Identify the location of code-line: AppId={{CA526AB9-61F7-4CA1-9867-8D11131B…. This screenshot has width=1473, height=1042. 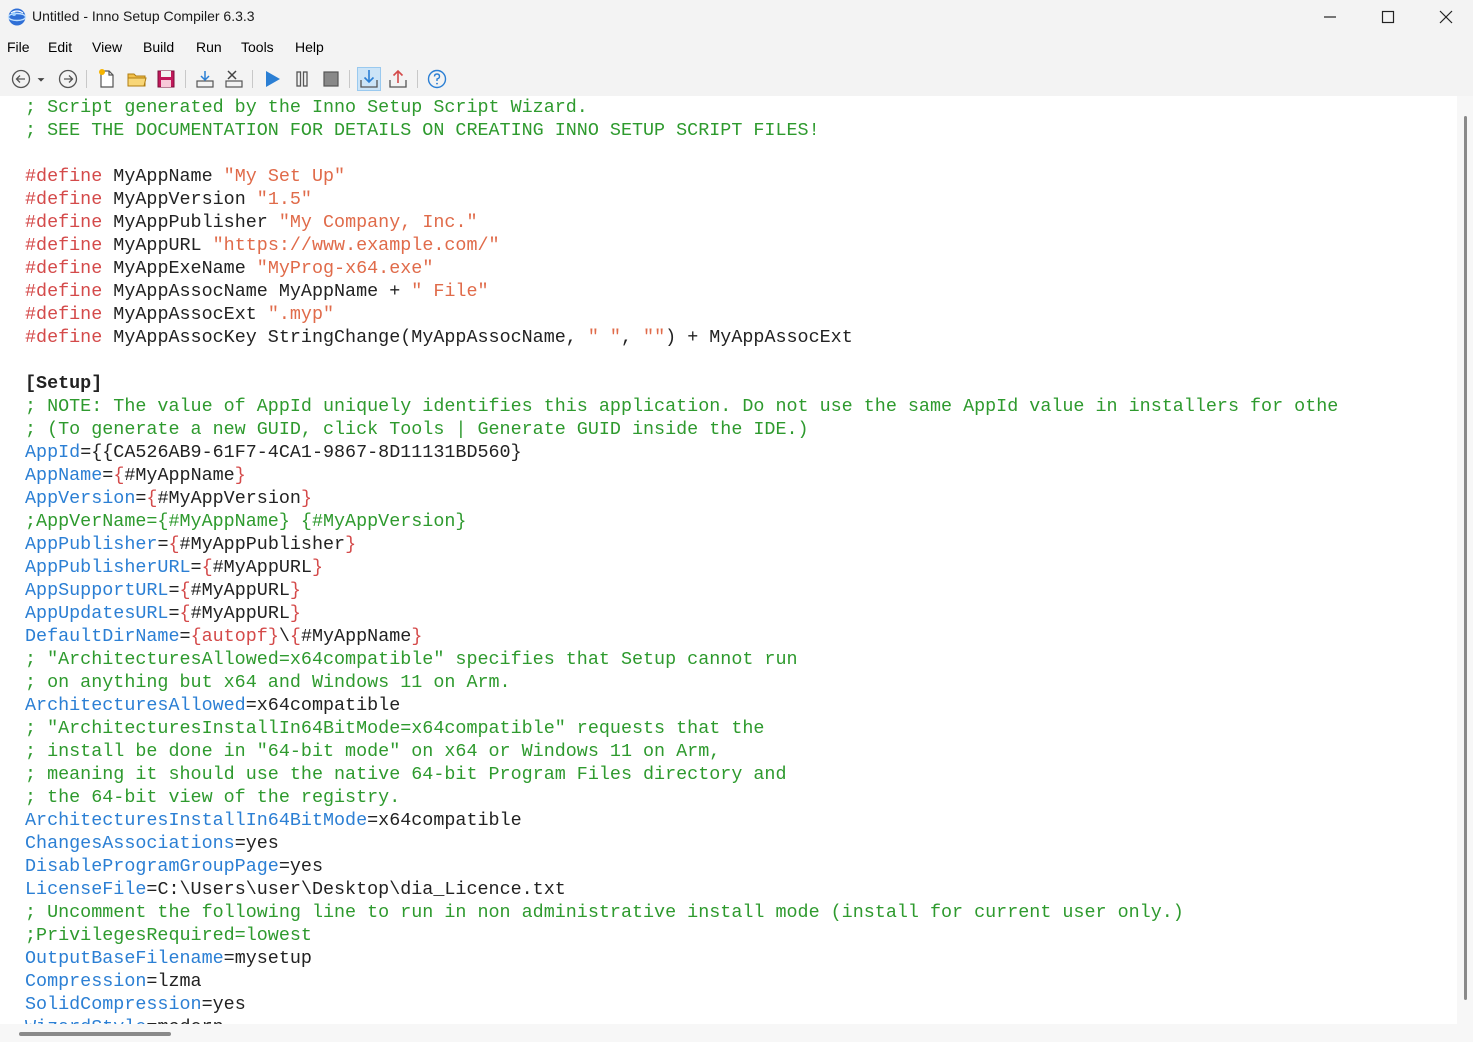
(681, 452).